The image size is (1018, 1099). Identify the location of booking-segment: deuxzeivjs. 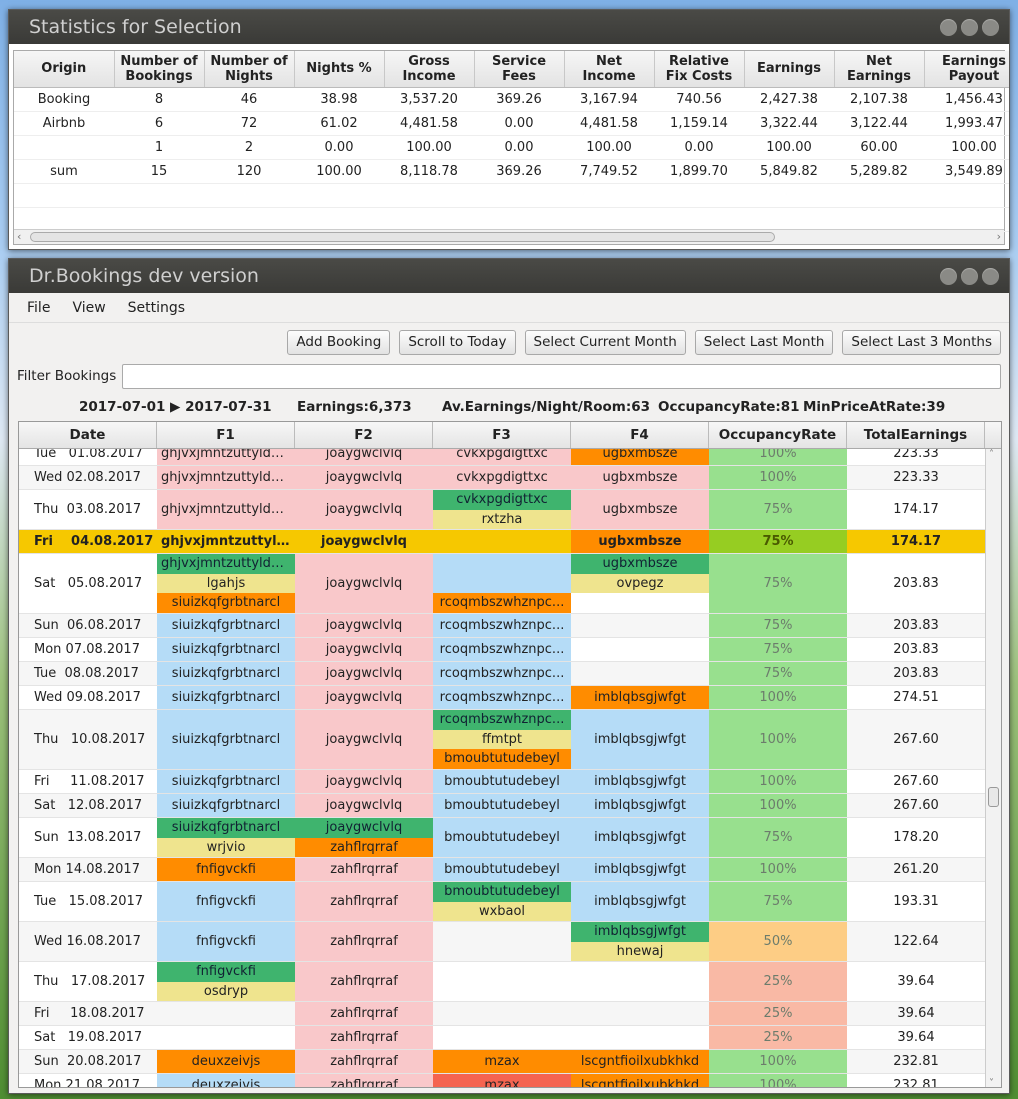
(226, 1080).